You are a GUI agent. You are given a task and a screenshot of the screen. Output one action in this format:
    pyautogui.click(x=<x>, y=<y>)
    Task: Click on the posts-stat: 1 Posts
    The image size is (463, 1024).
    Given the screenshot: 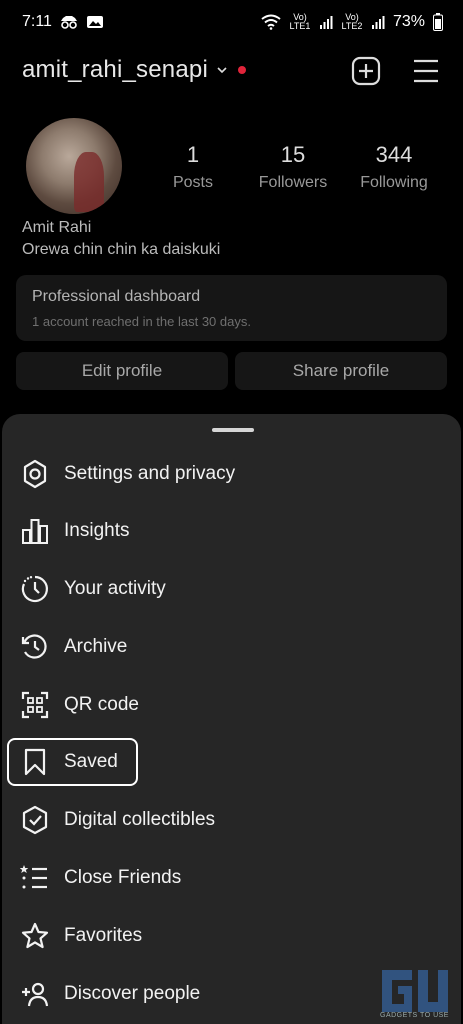 What is the action you would take?
    pyautogui.click(x=193, y=167)
    